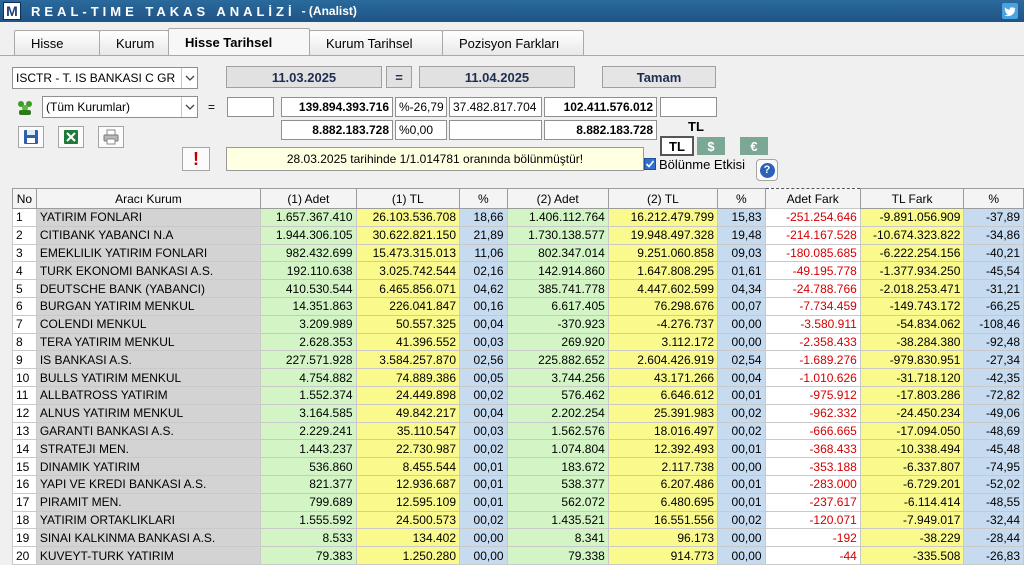 This screenshot has height=565, width=1024. I want to click on cell-pct-fark: -34,86, so click(993, 235).